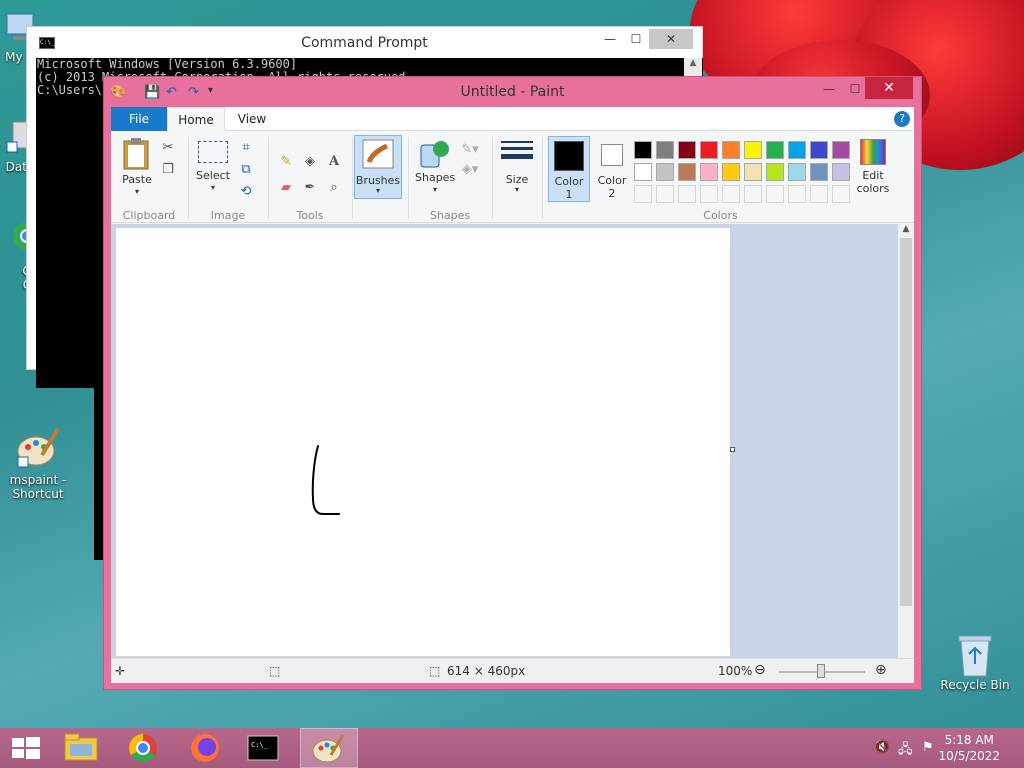 Image resolution: width=1024 pixels, height=768 pixels. I want to click on outline-icon: ✎▾, so click(470, 150).